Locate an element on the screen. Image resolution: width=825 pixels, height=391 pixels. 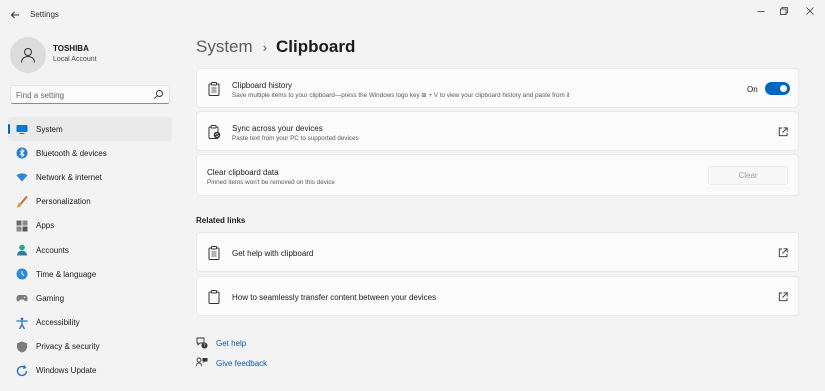
user-name: TOSHIBA is located at coordinates (71, 48).